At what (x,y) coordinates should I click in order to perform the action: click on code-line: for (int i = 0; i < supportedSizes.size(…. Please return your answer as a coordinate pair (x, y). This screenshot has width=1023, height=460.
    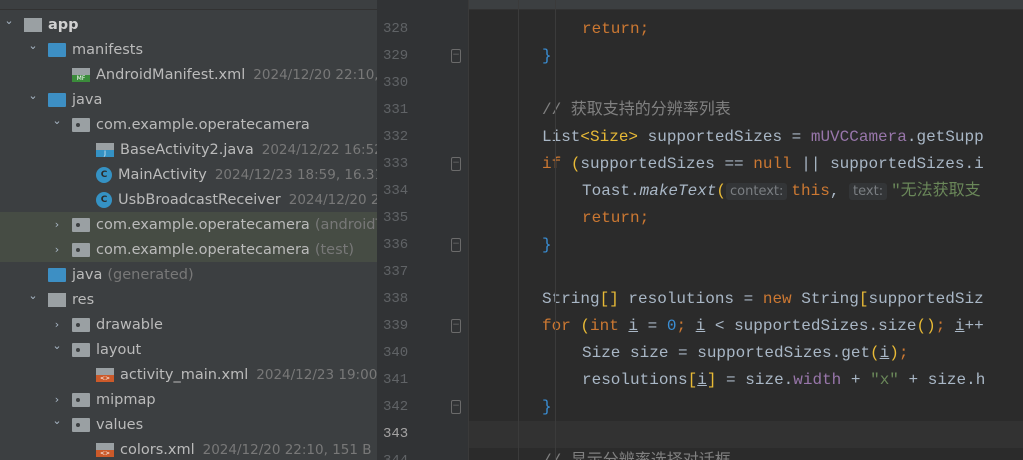
    Looking at the image, I should click on (763, 326).